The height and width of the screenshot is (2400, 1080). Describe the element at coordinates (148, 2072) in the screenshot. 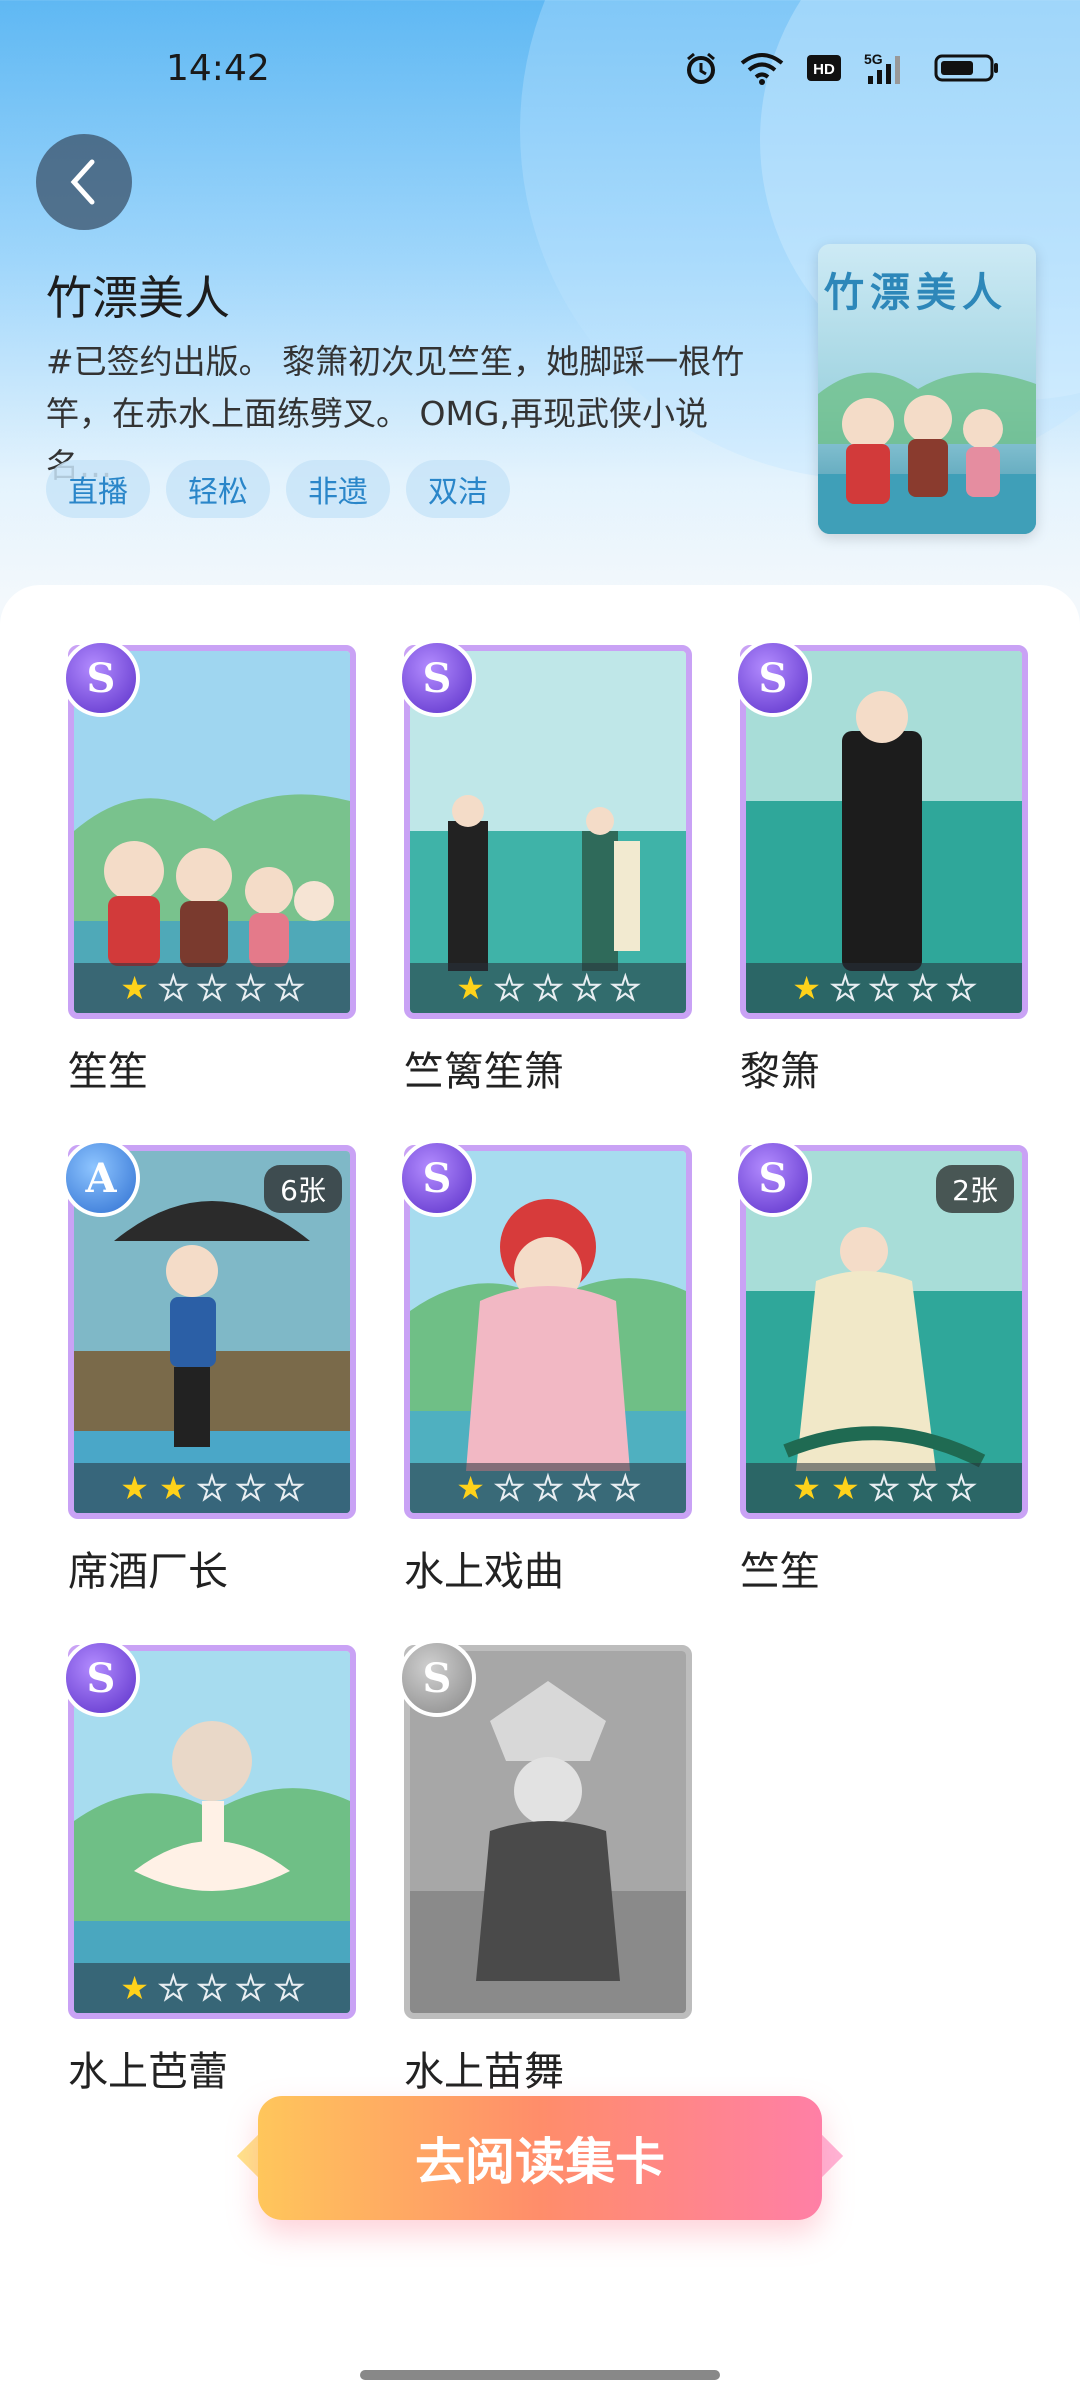

I see `card-name: 水上芭蕾` at that location.